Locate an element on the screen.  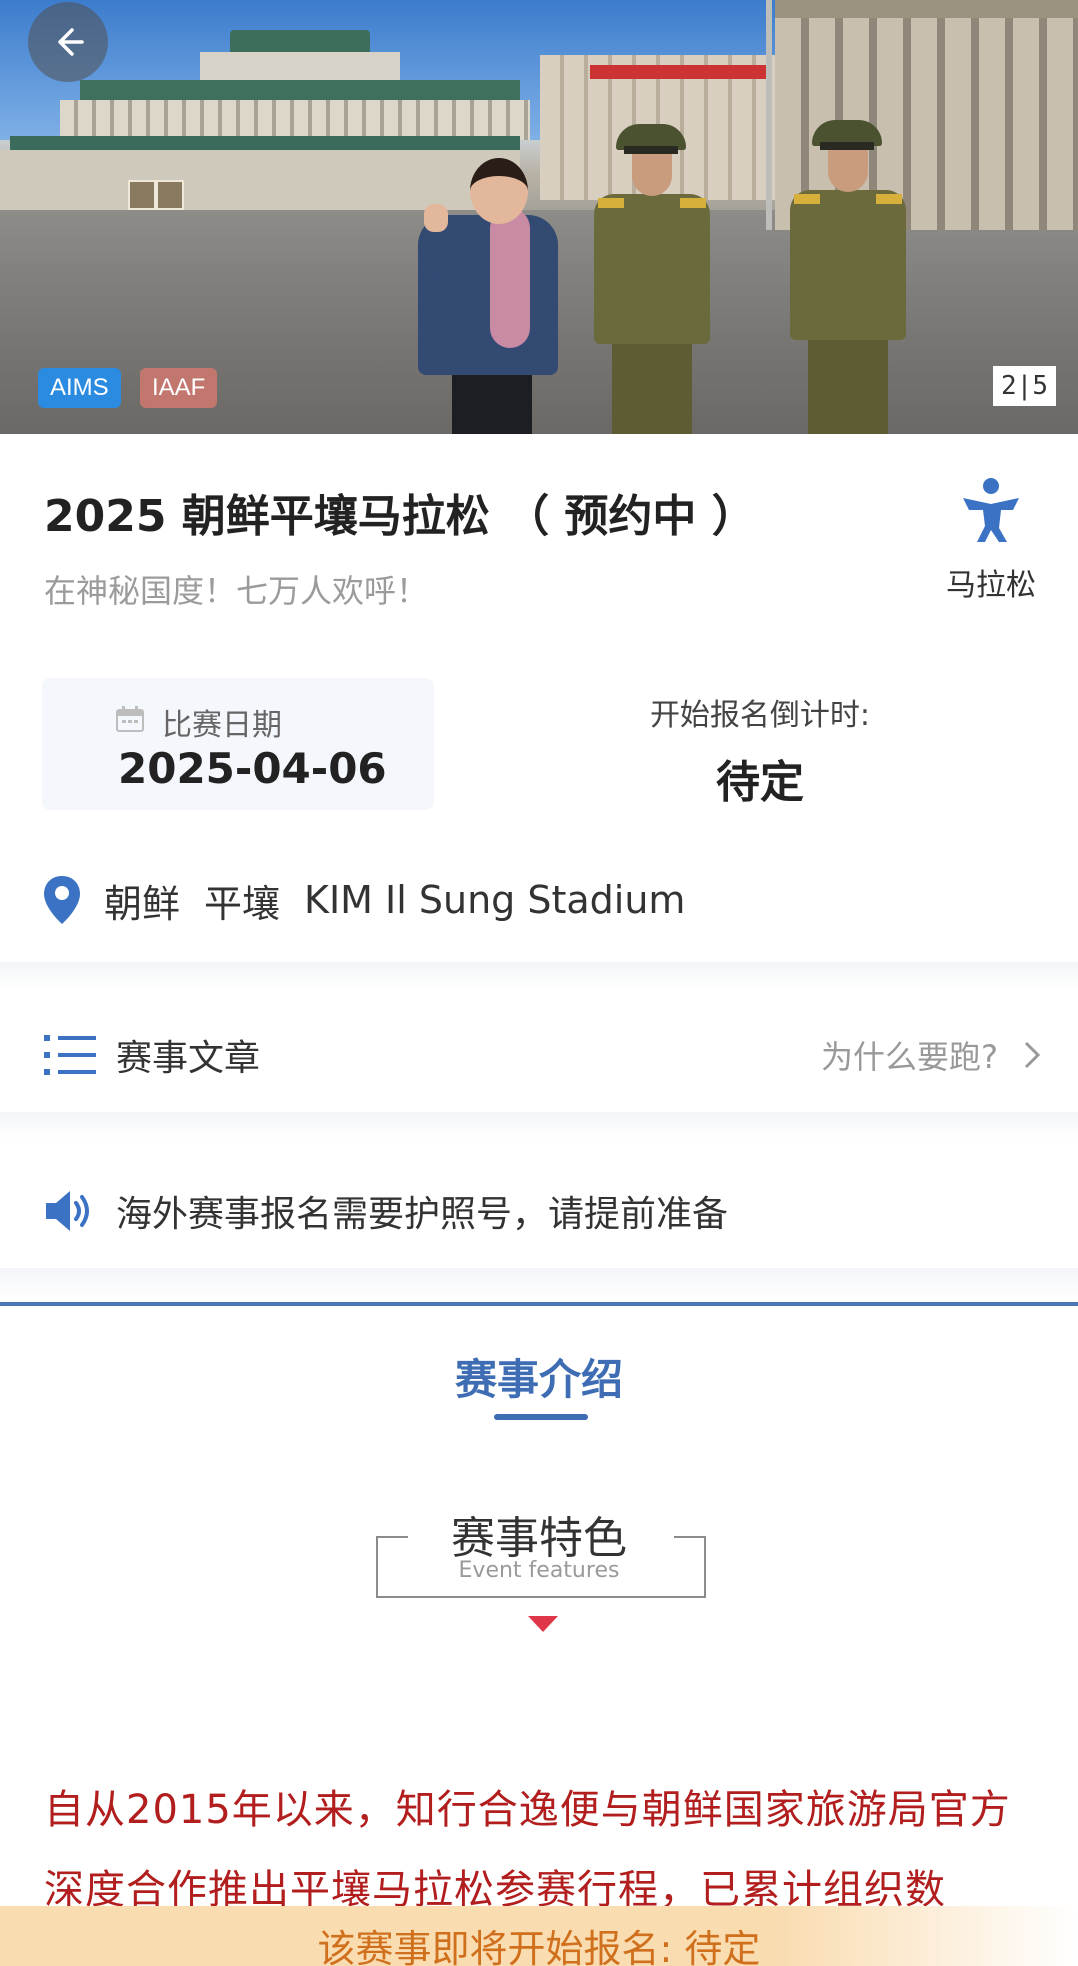
countdown-label: 开始报名倒计时: is located at coordinates (760, 715).